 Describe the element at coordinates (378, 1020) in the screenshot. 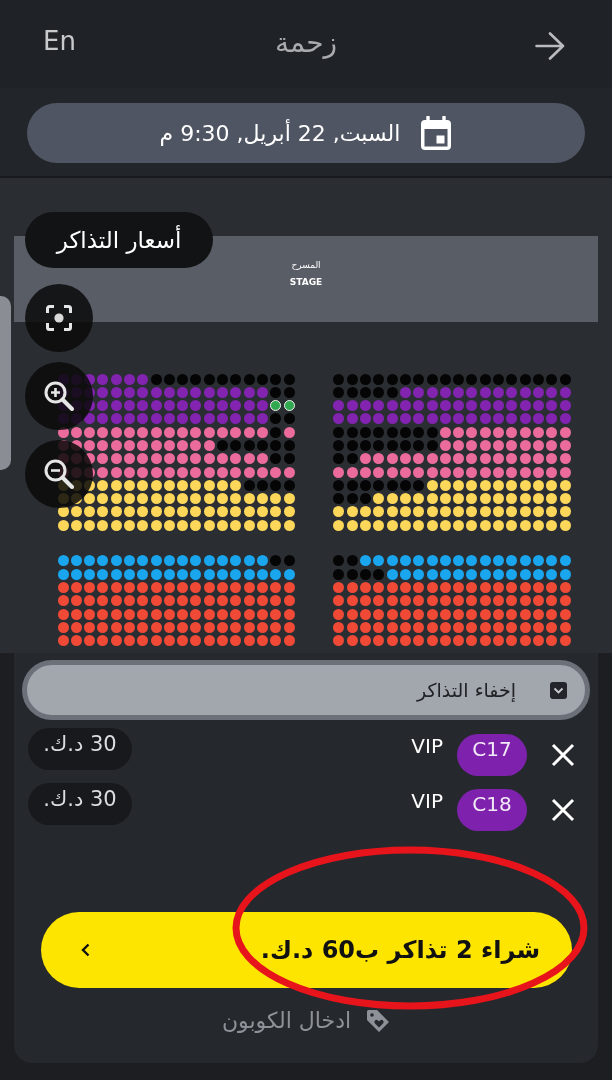

I see `tag-icon` at that location.